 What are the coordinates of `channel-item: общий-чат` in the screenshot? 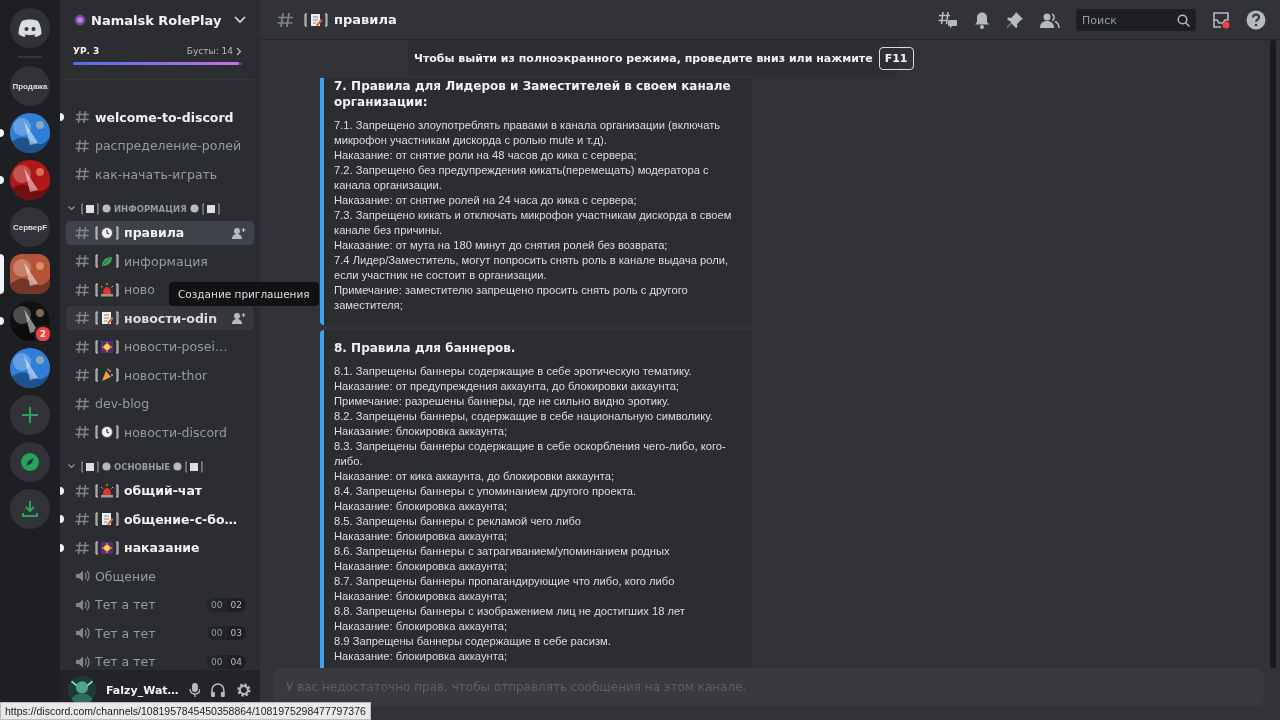 It's located at (160, 490).